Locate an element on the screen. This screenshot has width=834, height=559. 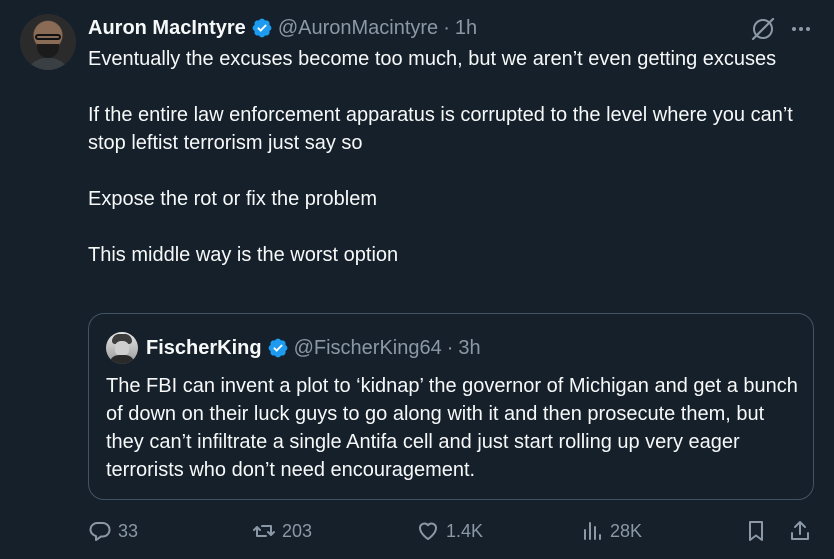
views-icon is located at coordinates (592, 531).